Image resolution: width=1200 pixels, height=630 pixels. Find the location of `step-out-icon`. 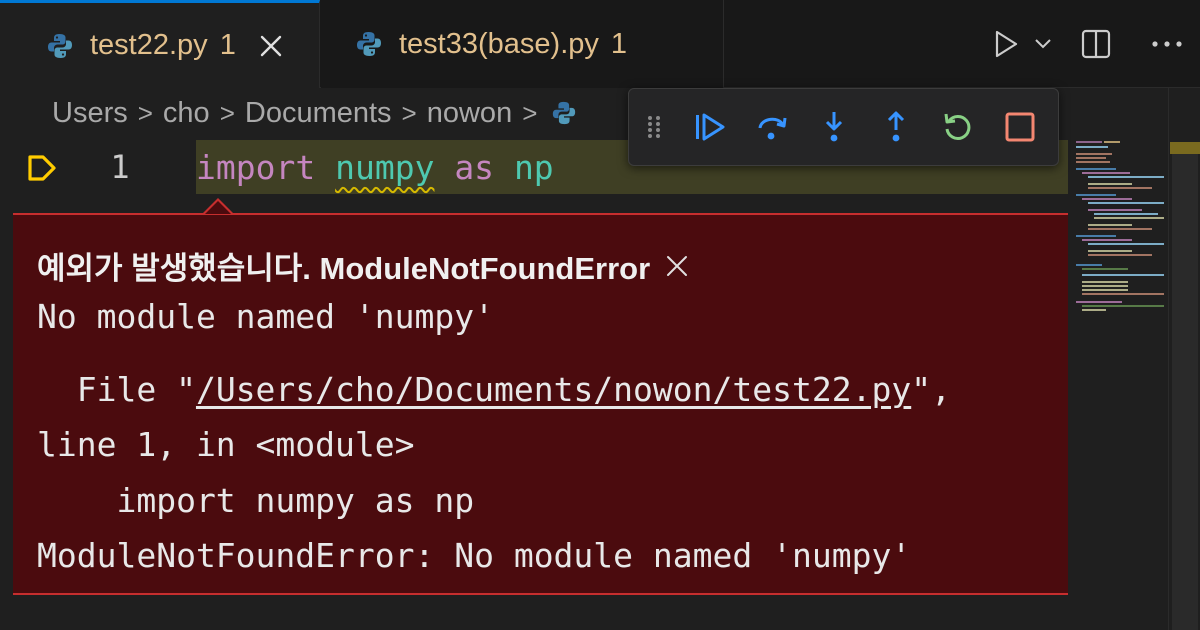

step-out-icon is located at coordinates (896, 126).